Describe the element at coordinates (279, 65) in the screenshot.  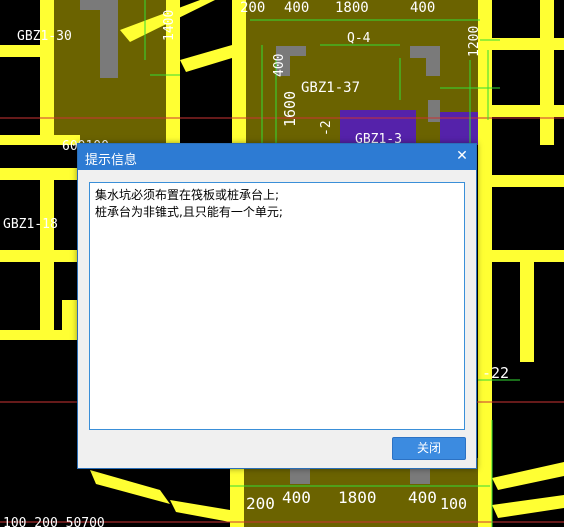
I see `label-400-vert: 400` at that location.